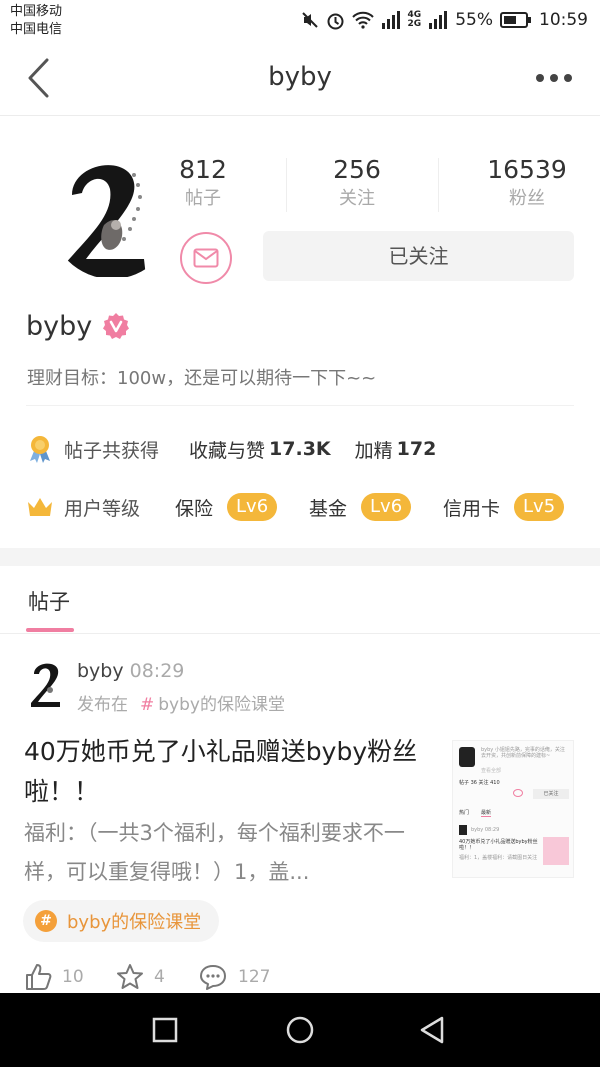  What do you see at coordinates (234, 977) in the screenshot?
I see `comment-button: 127` at bounding box center [234, 977].